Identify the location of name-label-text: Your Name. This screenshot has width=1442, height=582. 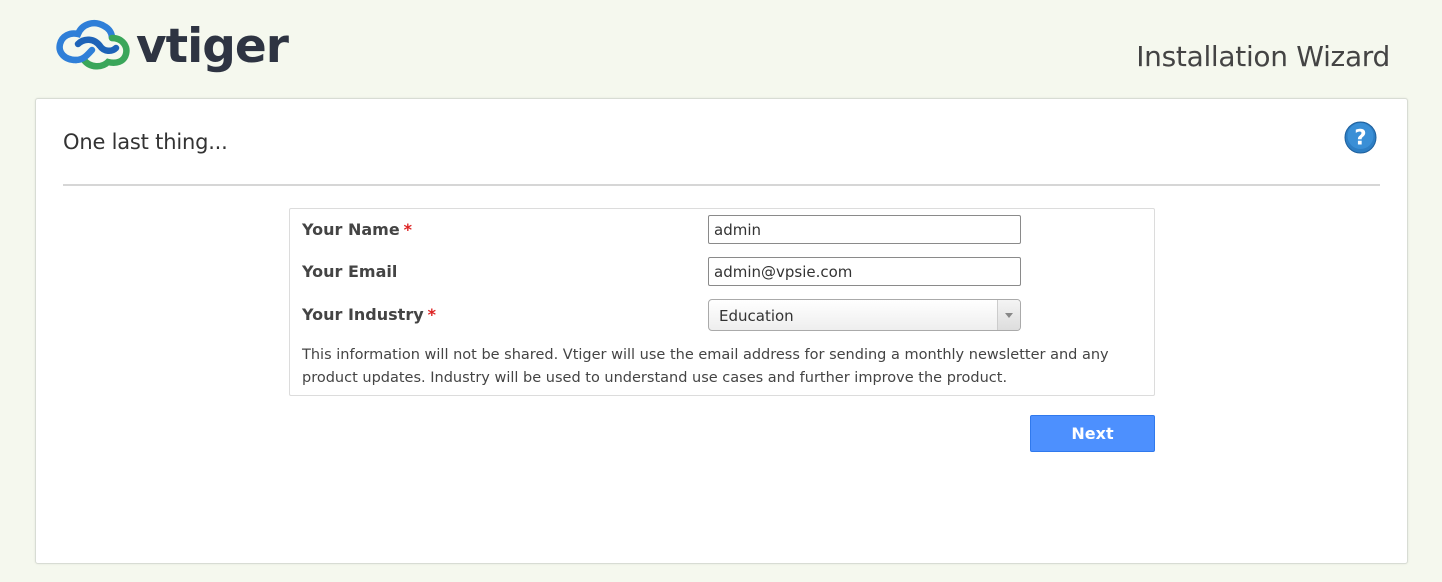
(351, 229).